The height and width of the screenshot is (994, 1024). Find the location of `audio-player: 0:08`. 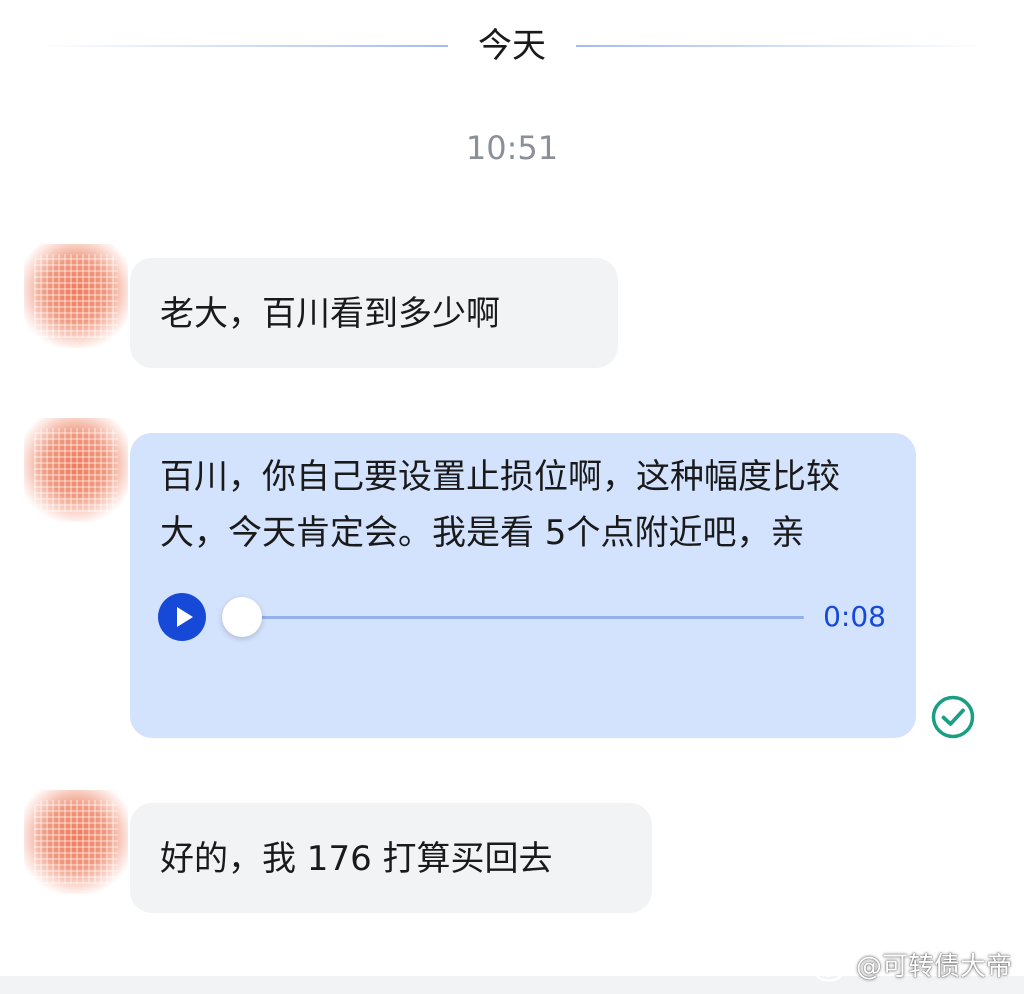

audio-player: 0:08 is located at coordinates (522, 617).